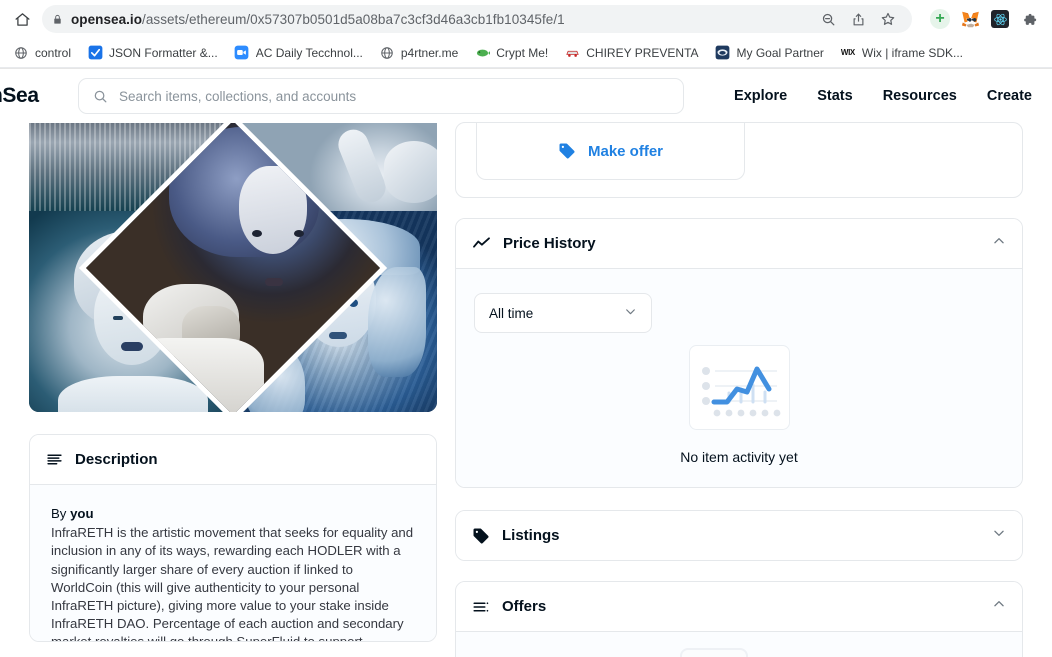 Image resolution: width=1052 pixels, height=657 pixels. I want to click on check-square-icon, so click(95, 53).